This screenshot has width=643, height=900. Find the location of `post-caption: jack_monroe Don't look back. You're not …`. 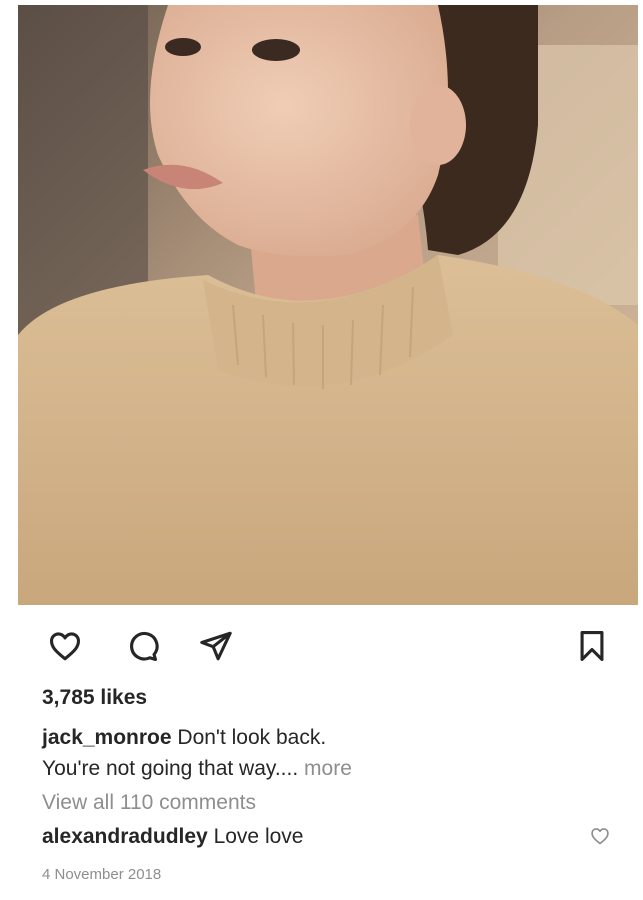

post-caption: jack_monroe Don't look back. You're not … is located at coordinates (322, 753).